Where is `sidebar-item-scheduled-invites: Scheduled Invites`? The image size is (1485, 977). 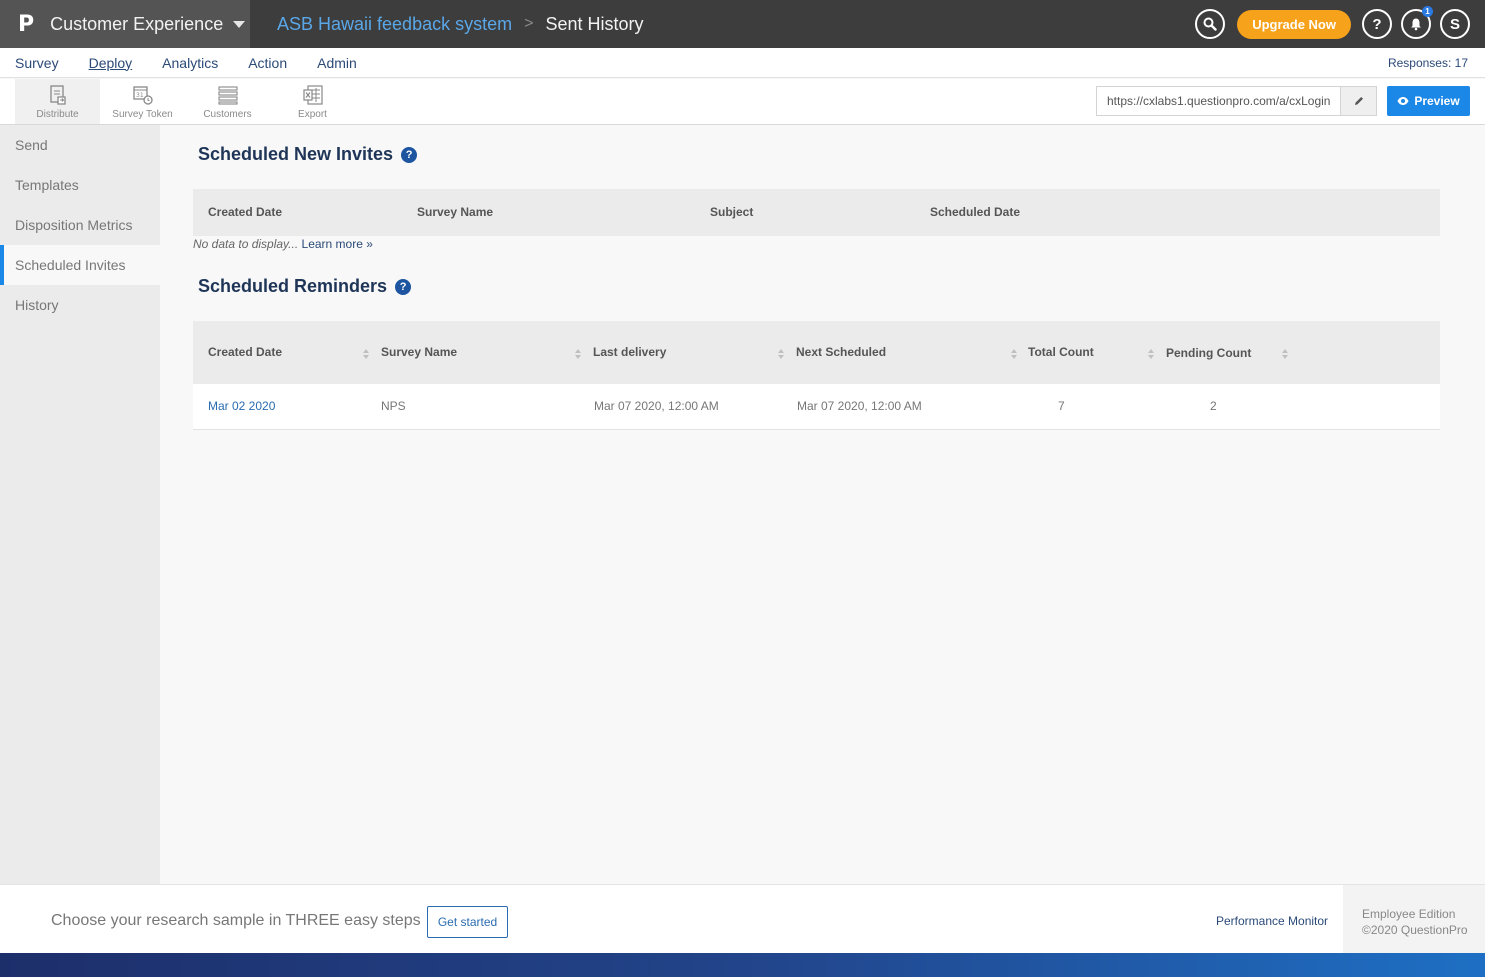 sidebar-item-scheduled-invites: Scheduled Invites is located at coordinates (80, 265).